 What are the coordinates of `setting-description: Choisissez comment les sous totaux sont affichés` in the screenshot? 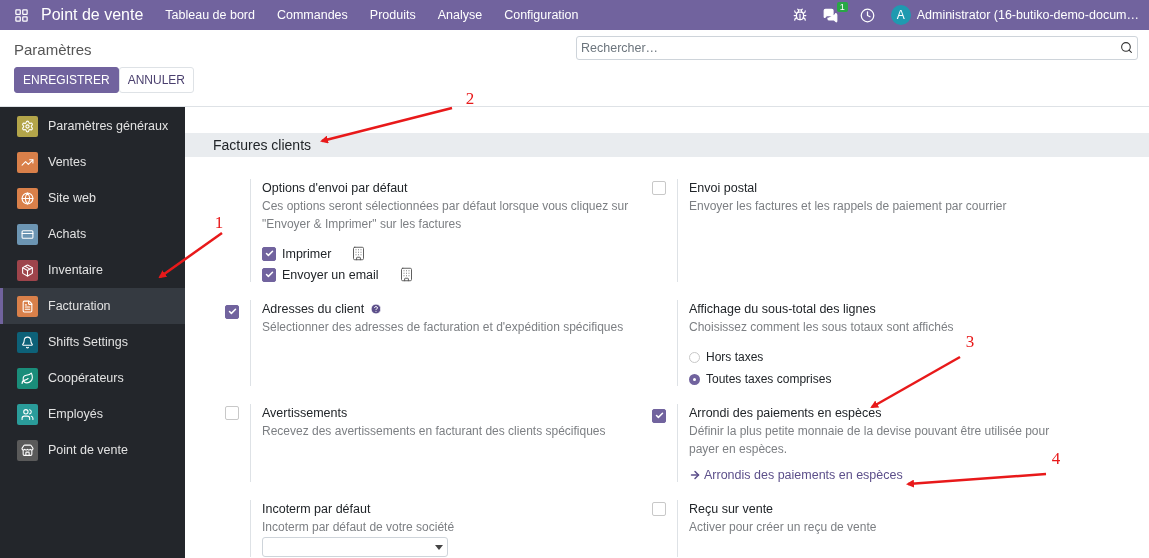 It's located at (821, 327).